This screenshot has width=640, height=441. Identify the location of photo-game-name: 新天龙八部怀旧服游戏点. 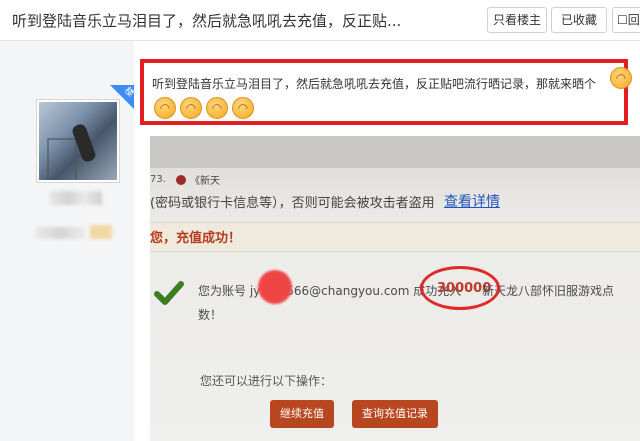
(548, 291).